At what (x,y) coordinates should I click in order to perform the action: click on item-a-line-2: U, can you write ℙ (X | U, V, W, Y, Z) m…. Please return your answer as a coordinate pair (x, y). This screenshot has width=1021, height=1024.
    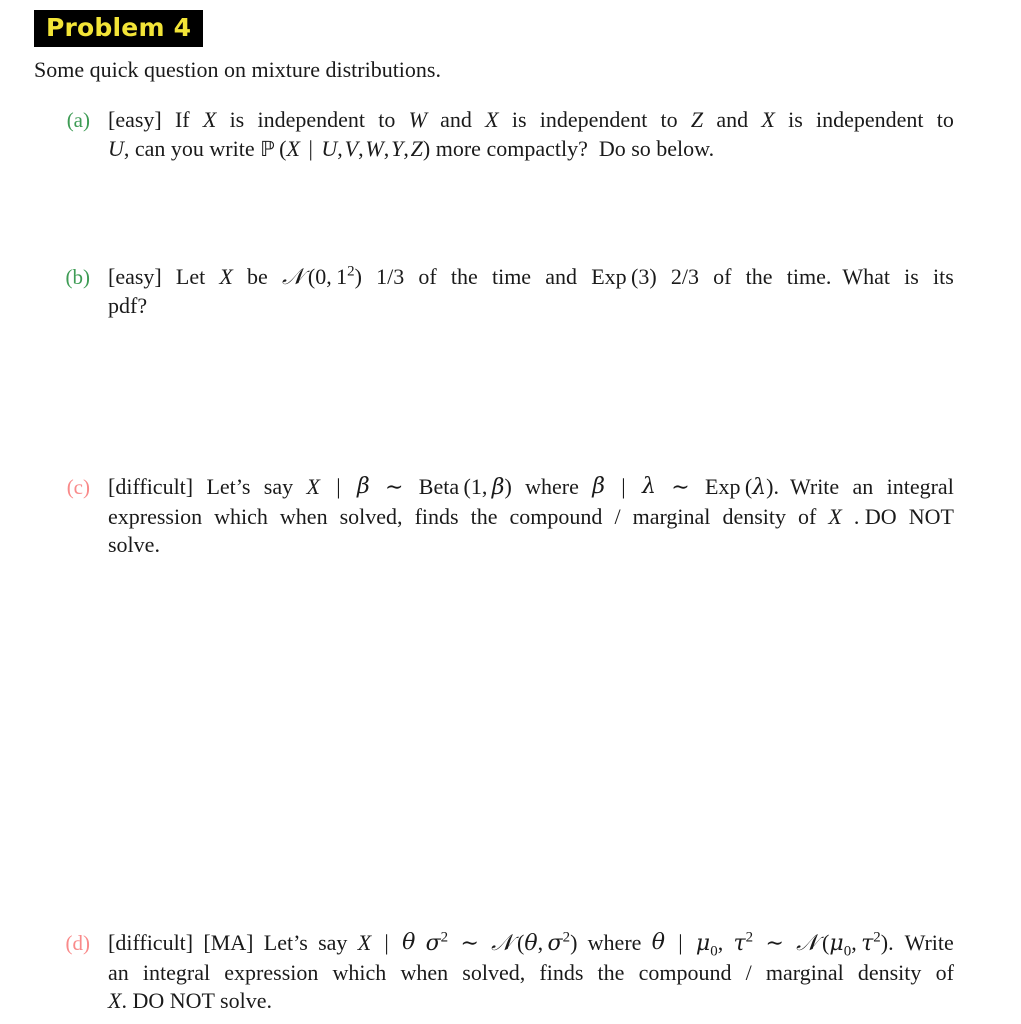
    Looking at the image, I should click on (411, 148).